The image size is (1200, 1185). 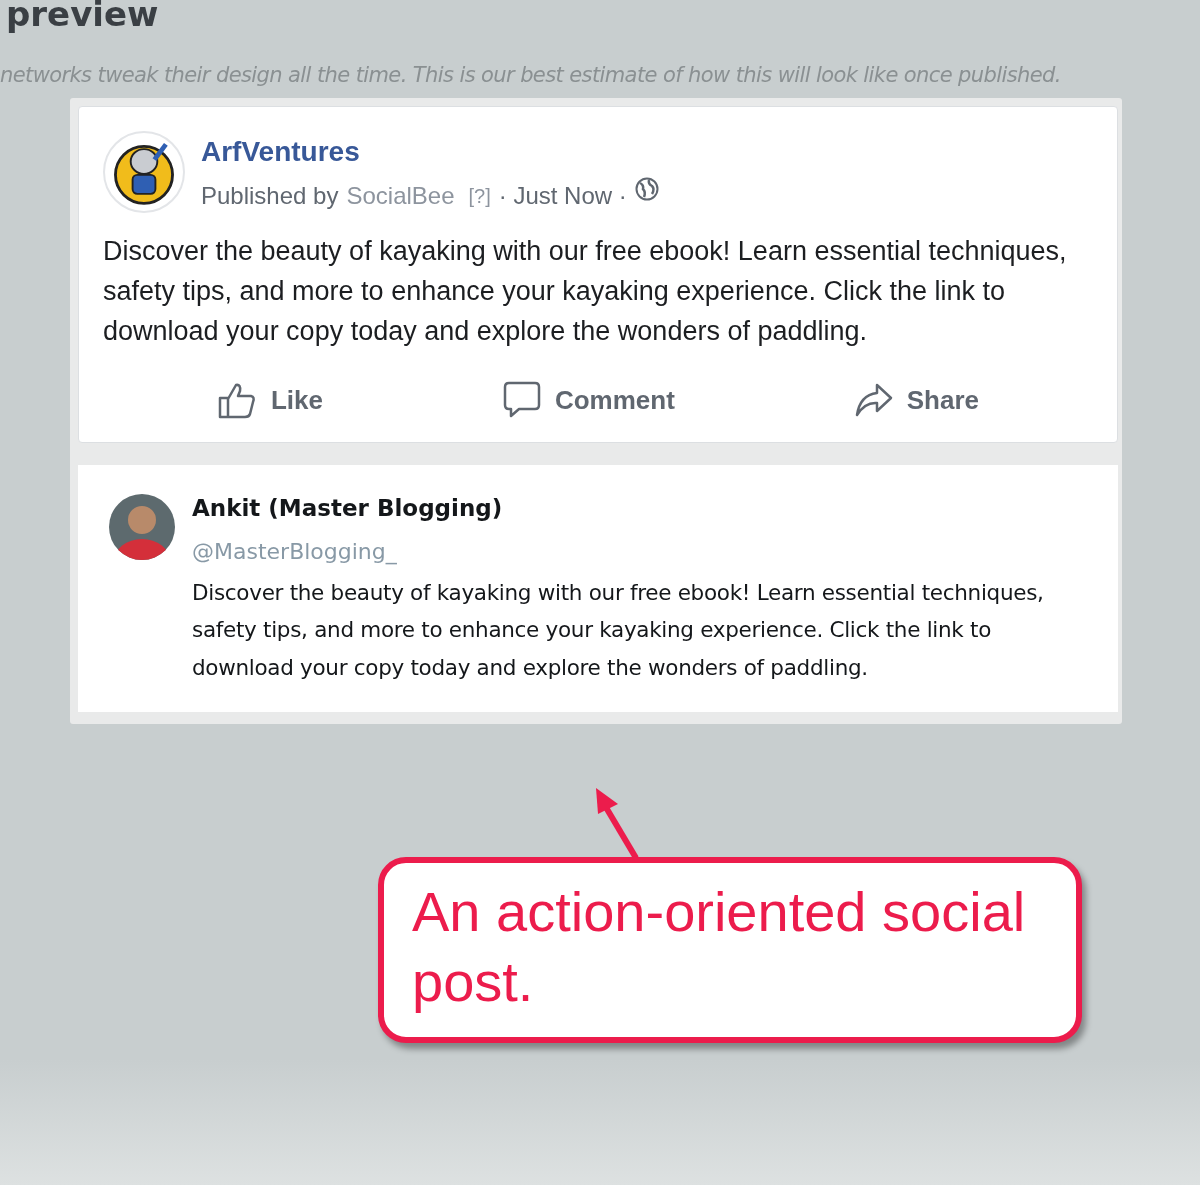 I want to click on speech-bubble-icon, so click(x=521, y=400).